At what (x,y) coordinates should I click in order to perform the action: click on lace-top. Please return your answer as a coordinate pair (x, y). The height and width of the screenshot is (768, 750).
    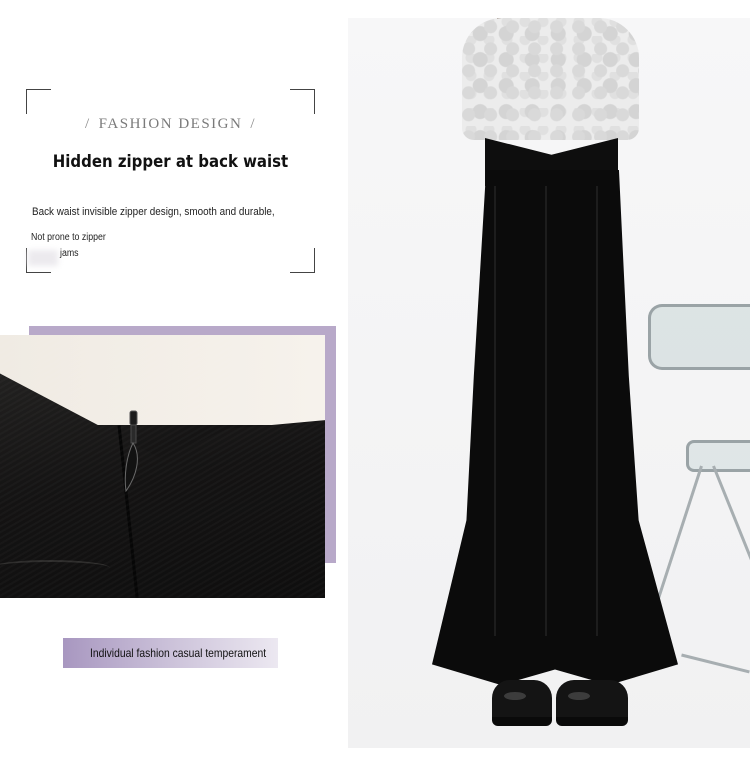
    Looking at the image, I should click on (550, 79).